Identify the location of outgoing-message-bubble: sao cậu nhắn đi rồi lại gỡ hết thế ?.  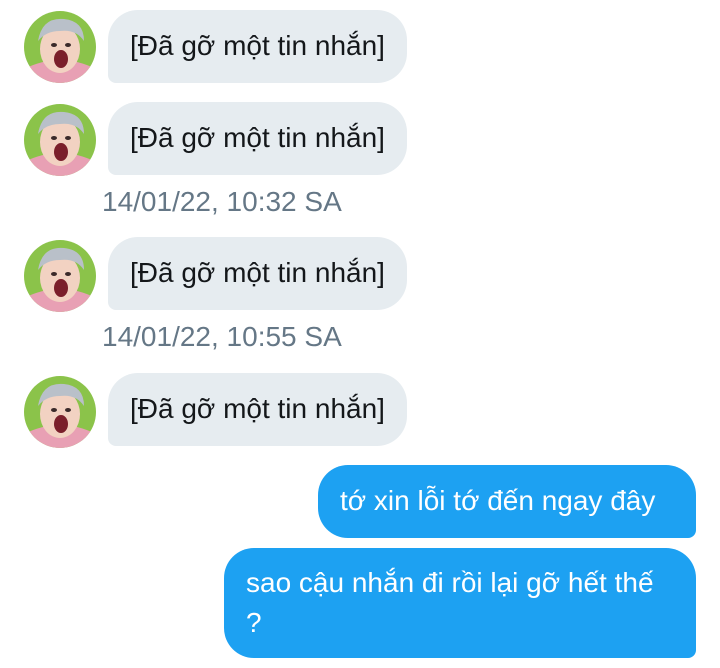
(460, 603).